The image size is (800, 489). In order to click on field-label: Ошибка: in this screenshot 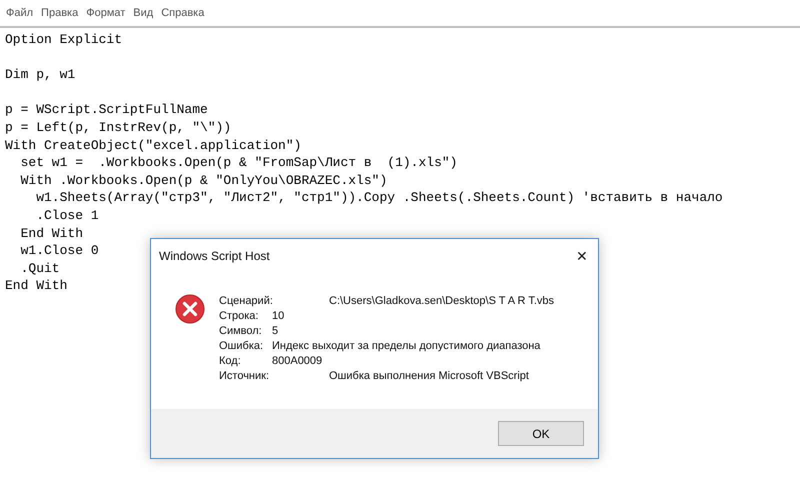, I will do `click(241, 346)`.